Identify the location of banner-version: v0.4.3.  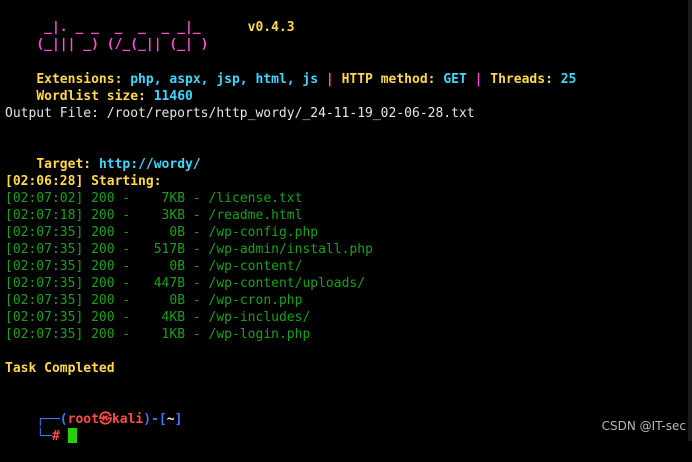
(271, 27).